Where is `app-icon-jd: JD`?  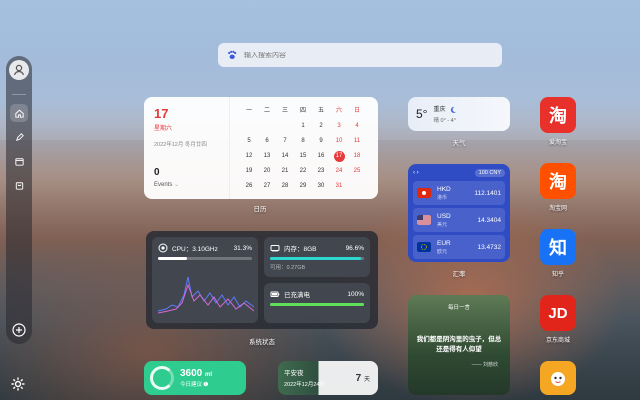 app-icon-jd: JD is located at coordinates (558, 313).